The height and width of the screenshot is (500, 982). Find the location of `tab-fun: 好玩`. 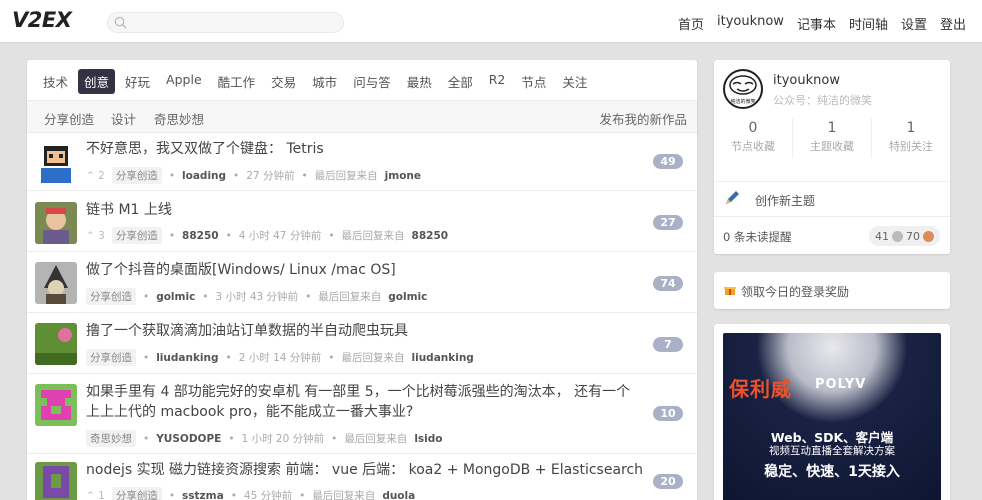

tab-fun: 好玩 is located at coordinates (137, 81).